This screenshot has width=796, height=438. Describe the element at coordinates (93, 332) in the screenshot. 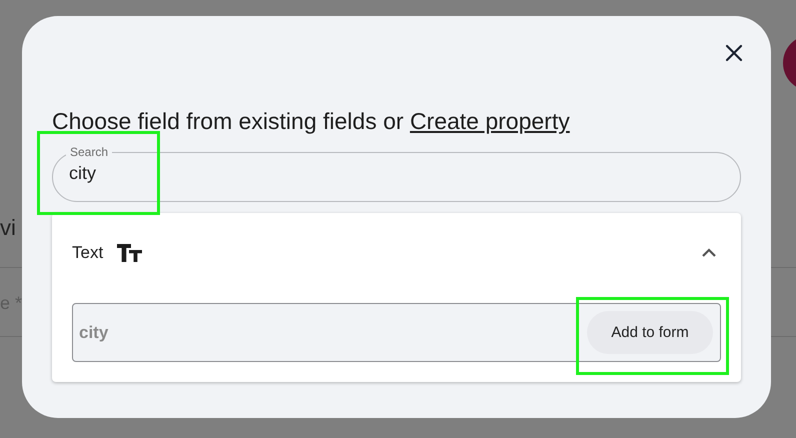

I see `field-name: city` at that location.